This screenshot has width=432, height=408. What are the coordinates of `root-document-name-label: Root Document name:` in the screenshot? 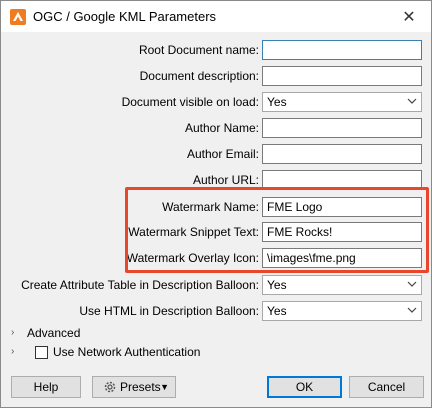 It's located at (198, 50).